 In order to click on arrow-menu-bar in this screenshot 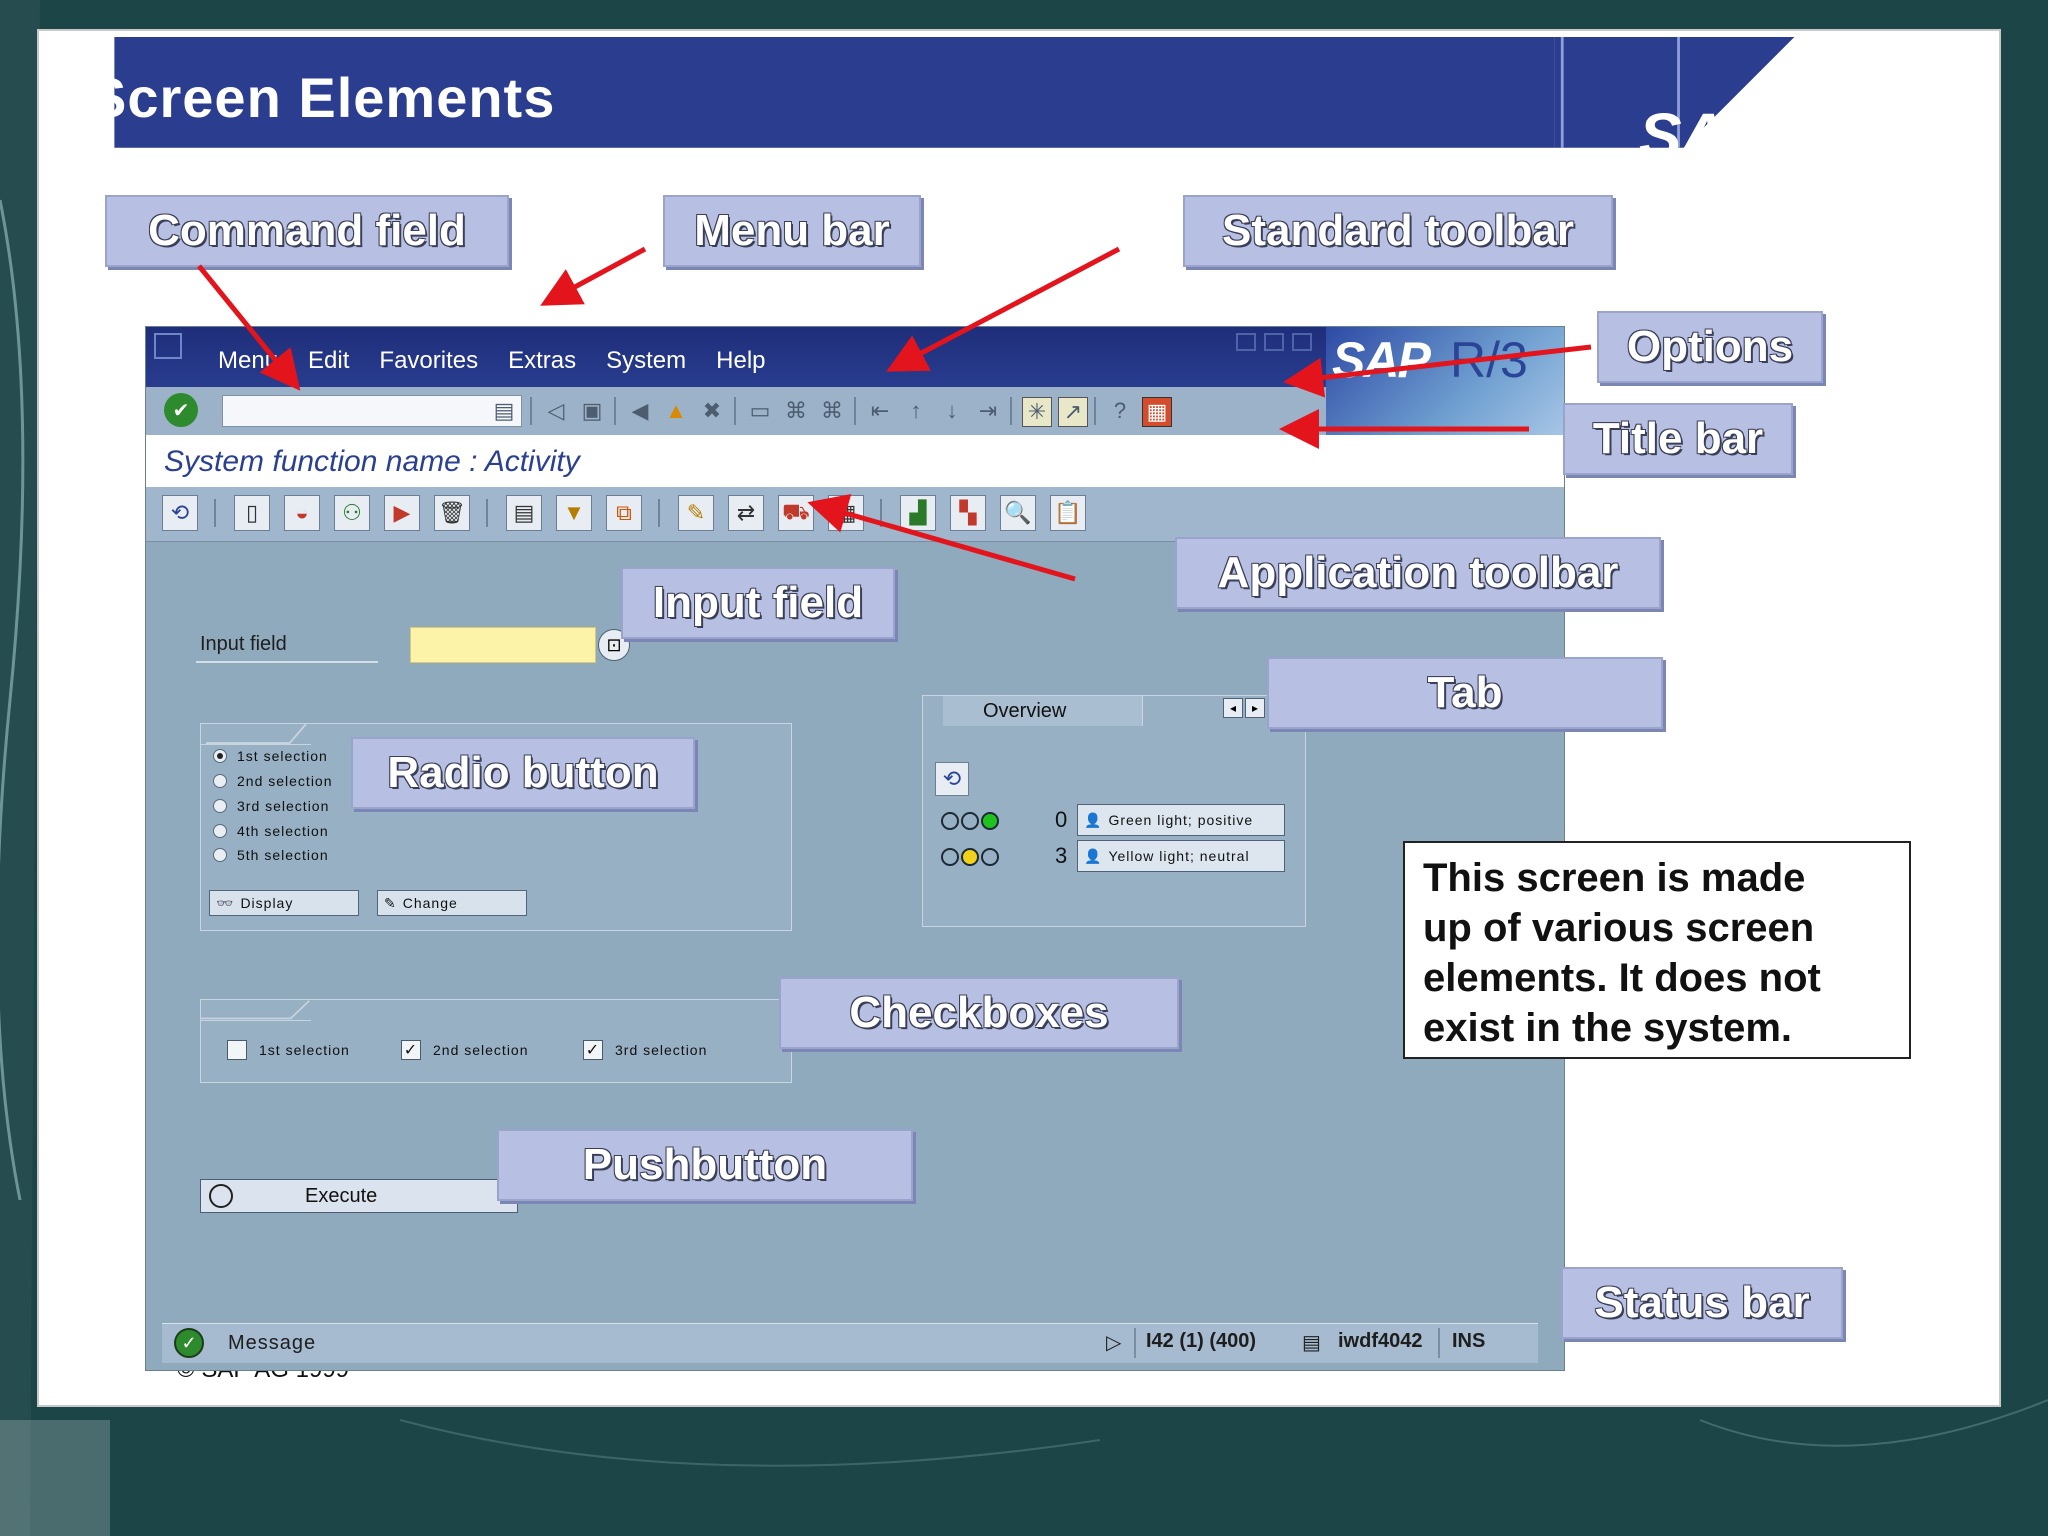, I will do `click(593, 276)`.